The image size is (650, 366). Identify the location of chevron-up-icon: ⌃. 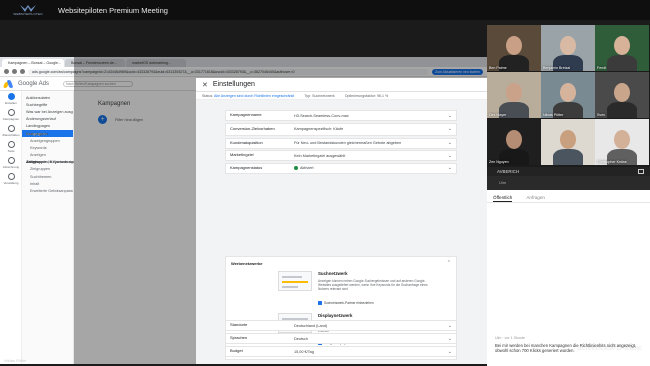
(449, 263).